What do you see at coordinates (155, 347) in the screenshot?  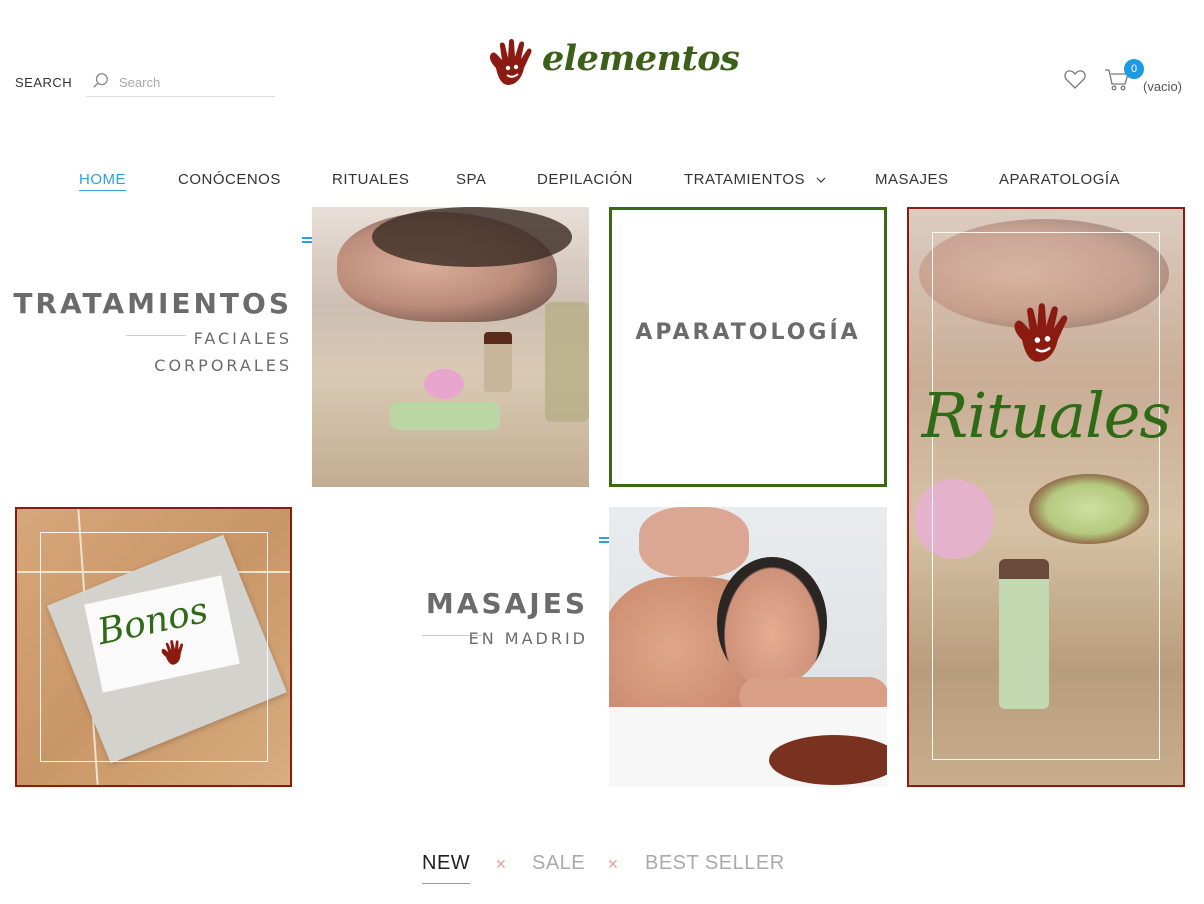 I see `tile-tratamientos: TRATAMIENTOS FACIALES CORPORALES` at bounding box center [155, 347].